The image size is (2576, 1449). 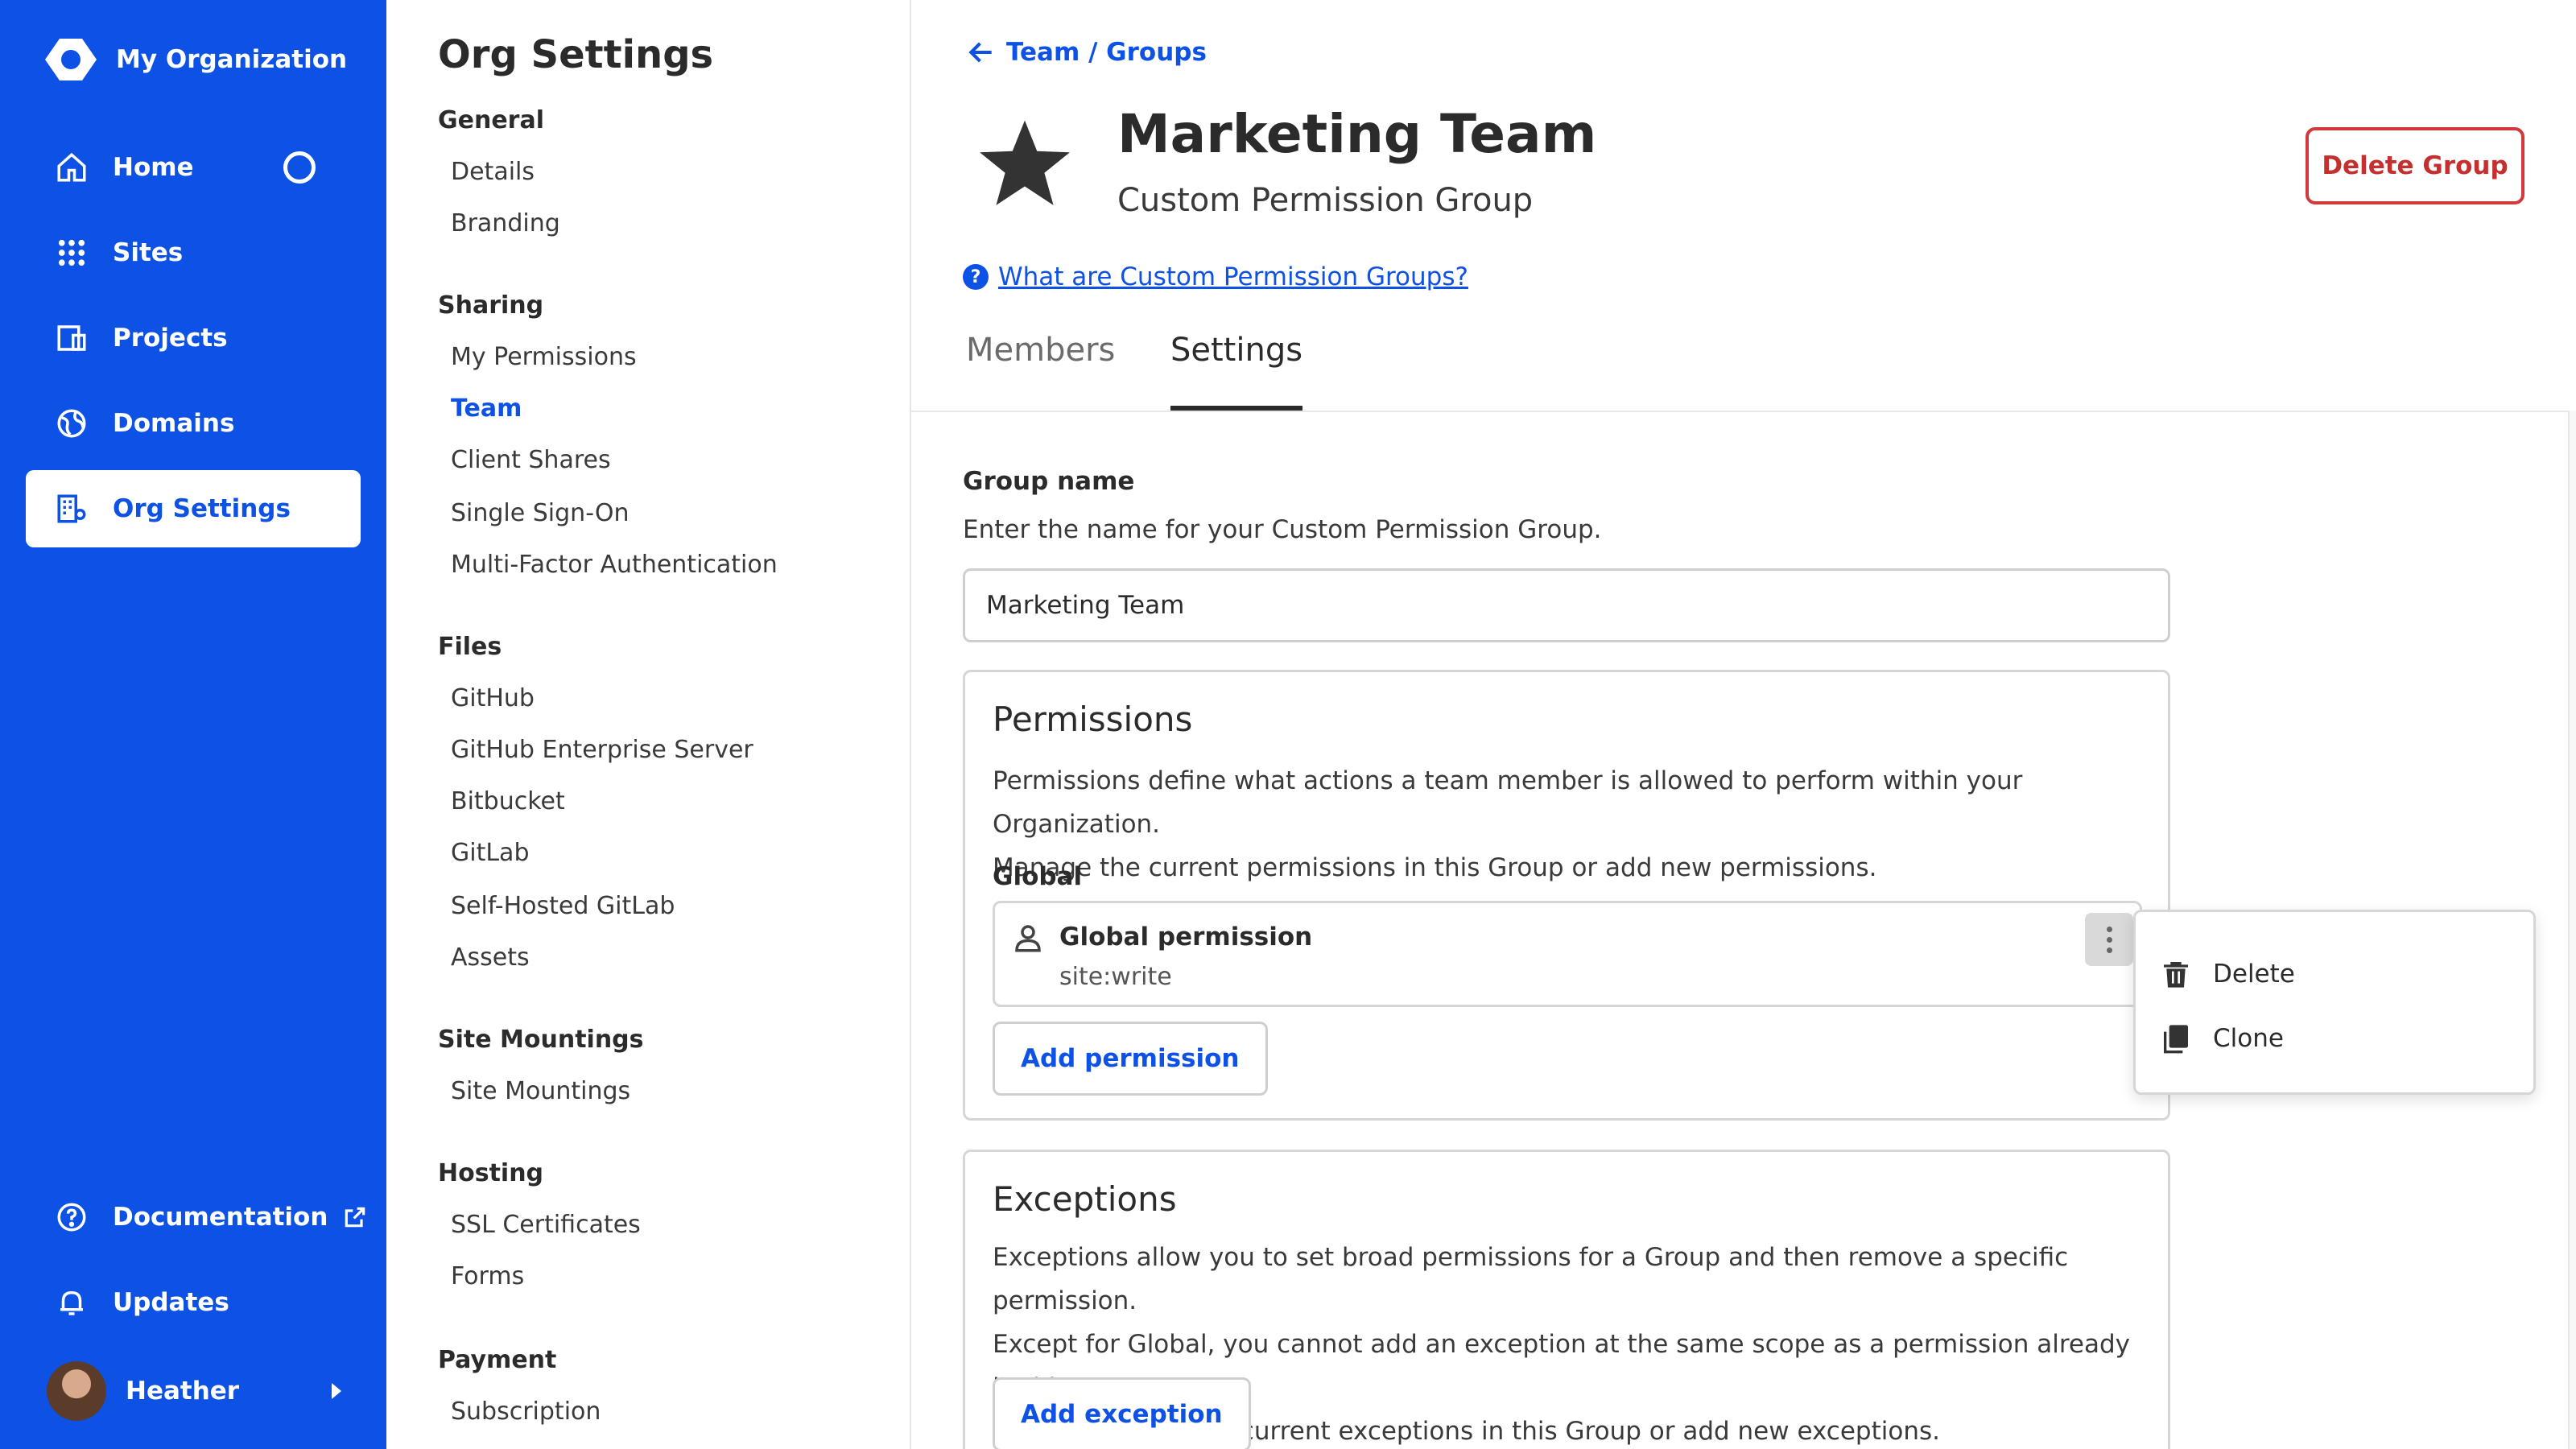 What do you see at coordinates (202, 508) in the screenshot?
I see `nav-item-label: Org Settings` at bounding box center [202, 508].